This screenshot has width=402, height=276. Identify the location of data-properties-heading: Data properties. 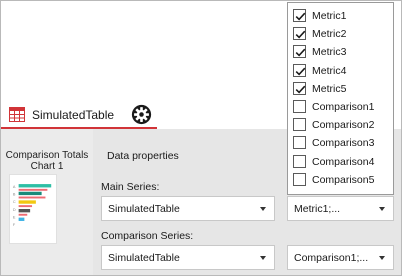
(143, 156).